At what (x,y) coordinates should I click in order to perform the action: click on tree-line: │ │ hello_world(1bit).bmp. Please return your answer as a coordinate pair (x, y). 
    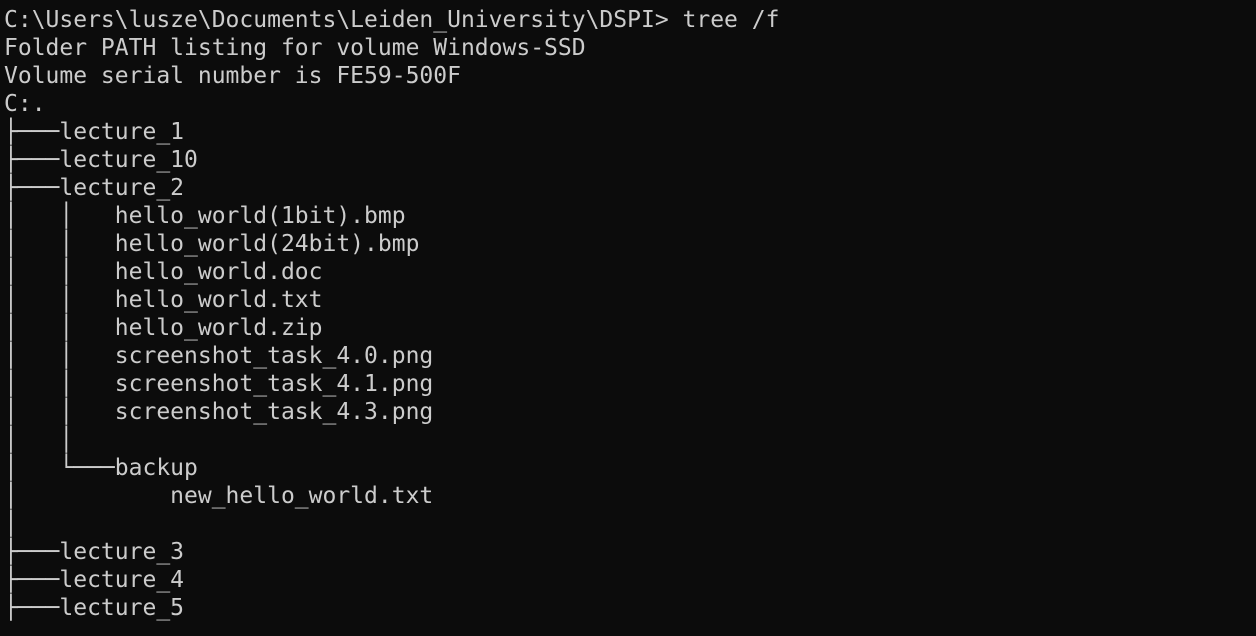
    Looking at the image, I should click on (205, 216).